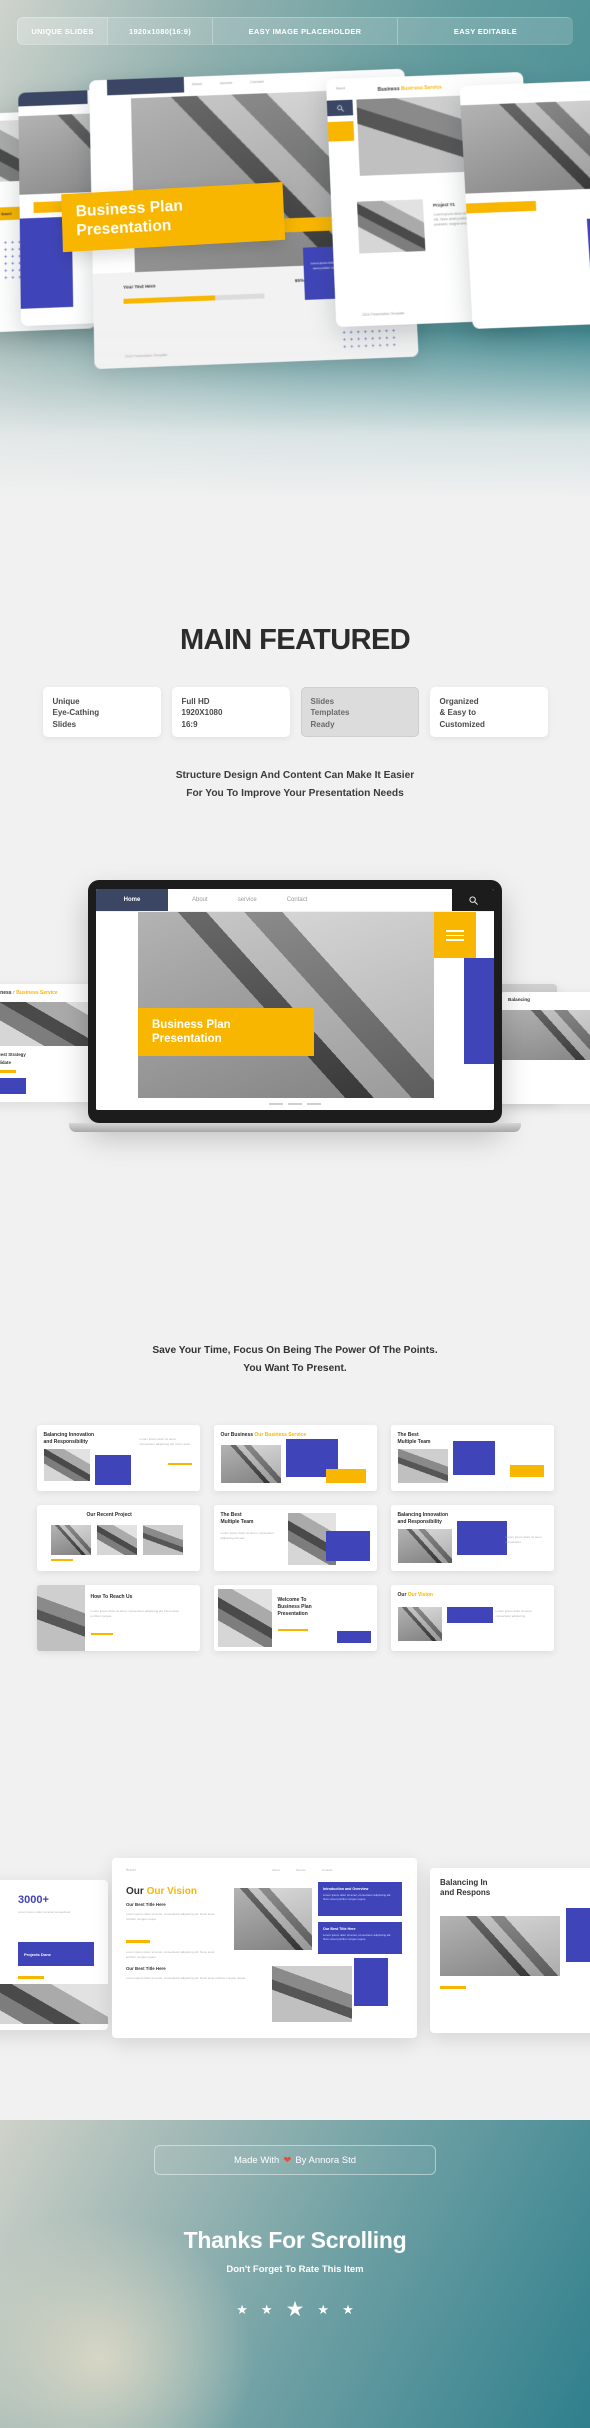 Image resolution: width=590 pixels, height=2428 pixels. I want to click on grid-slide-8: Welcome To Business Plan Presentation, so click(295, 1618).